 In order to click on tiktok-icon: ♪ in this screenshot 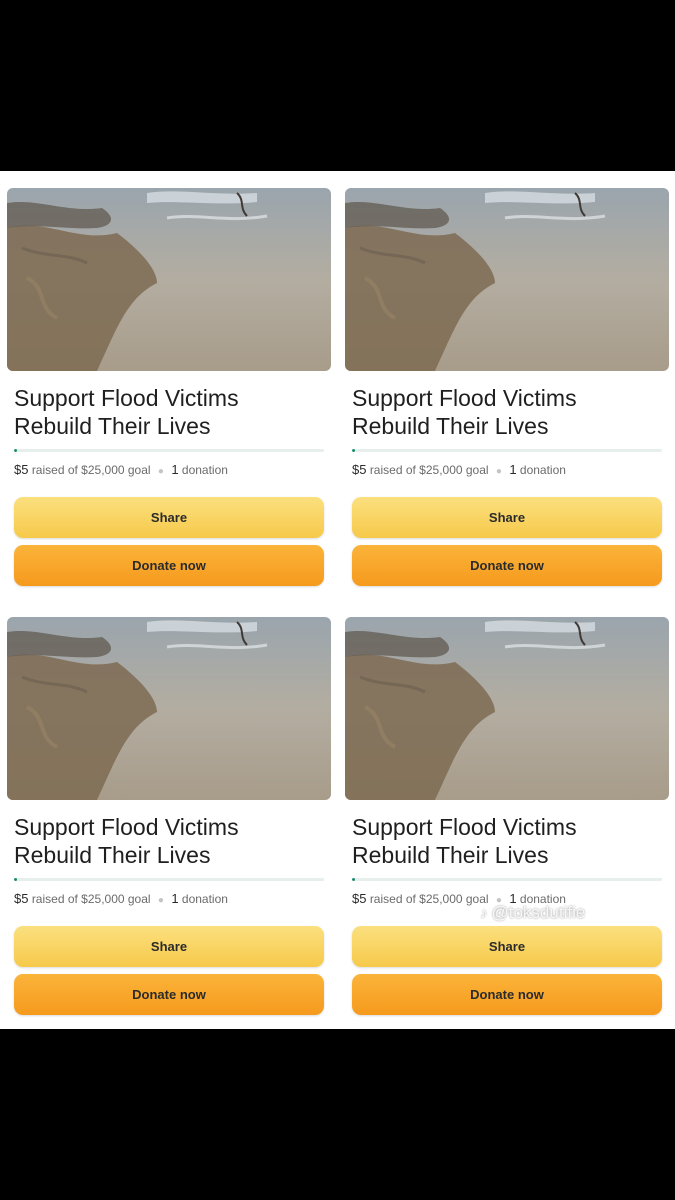, I will do `click(484, 913)`.